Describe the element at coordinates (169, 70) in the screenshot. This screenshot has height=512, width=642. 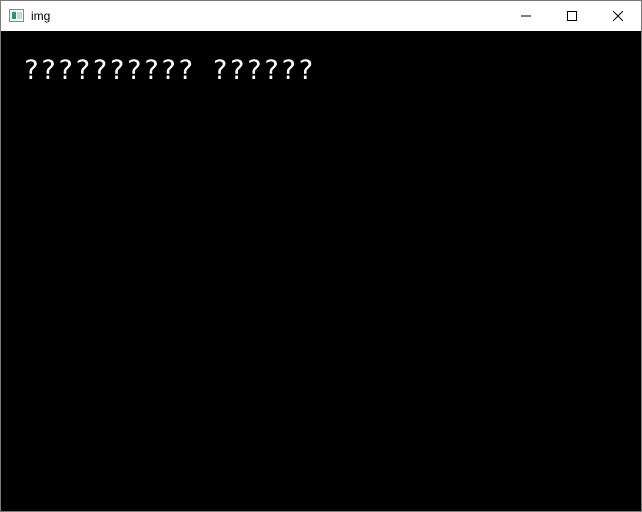
I see `canvas-text: ?????????? ??????` at that location.